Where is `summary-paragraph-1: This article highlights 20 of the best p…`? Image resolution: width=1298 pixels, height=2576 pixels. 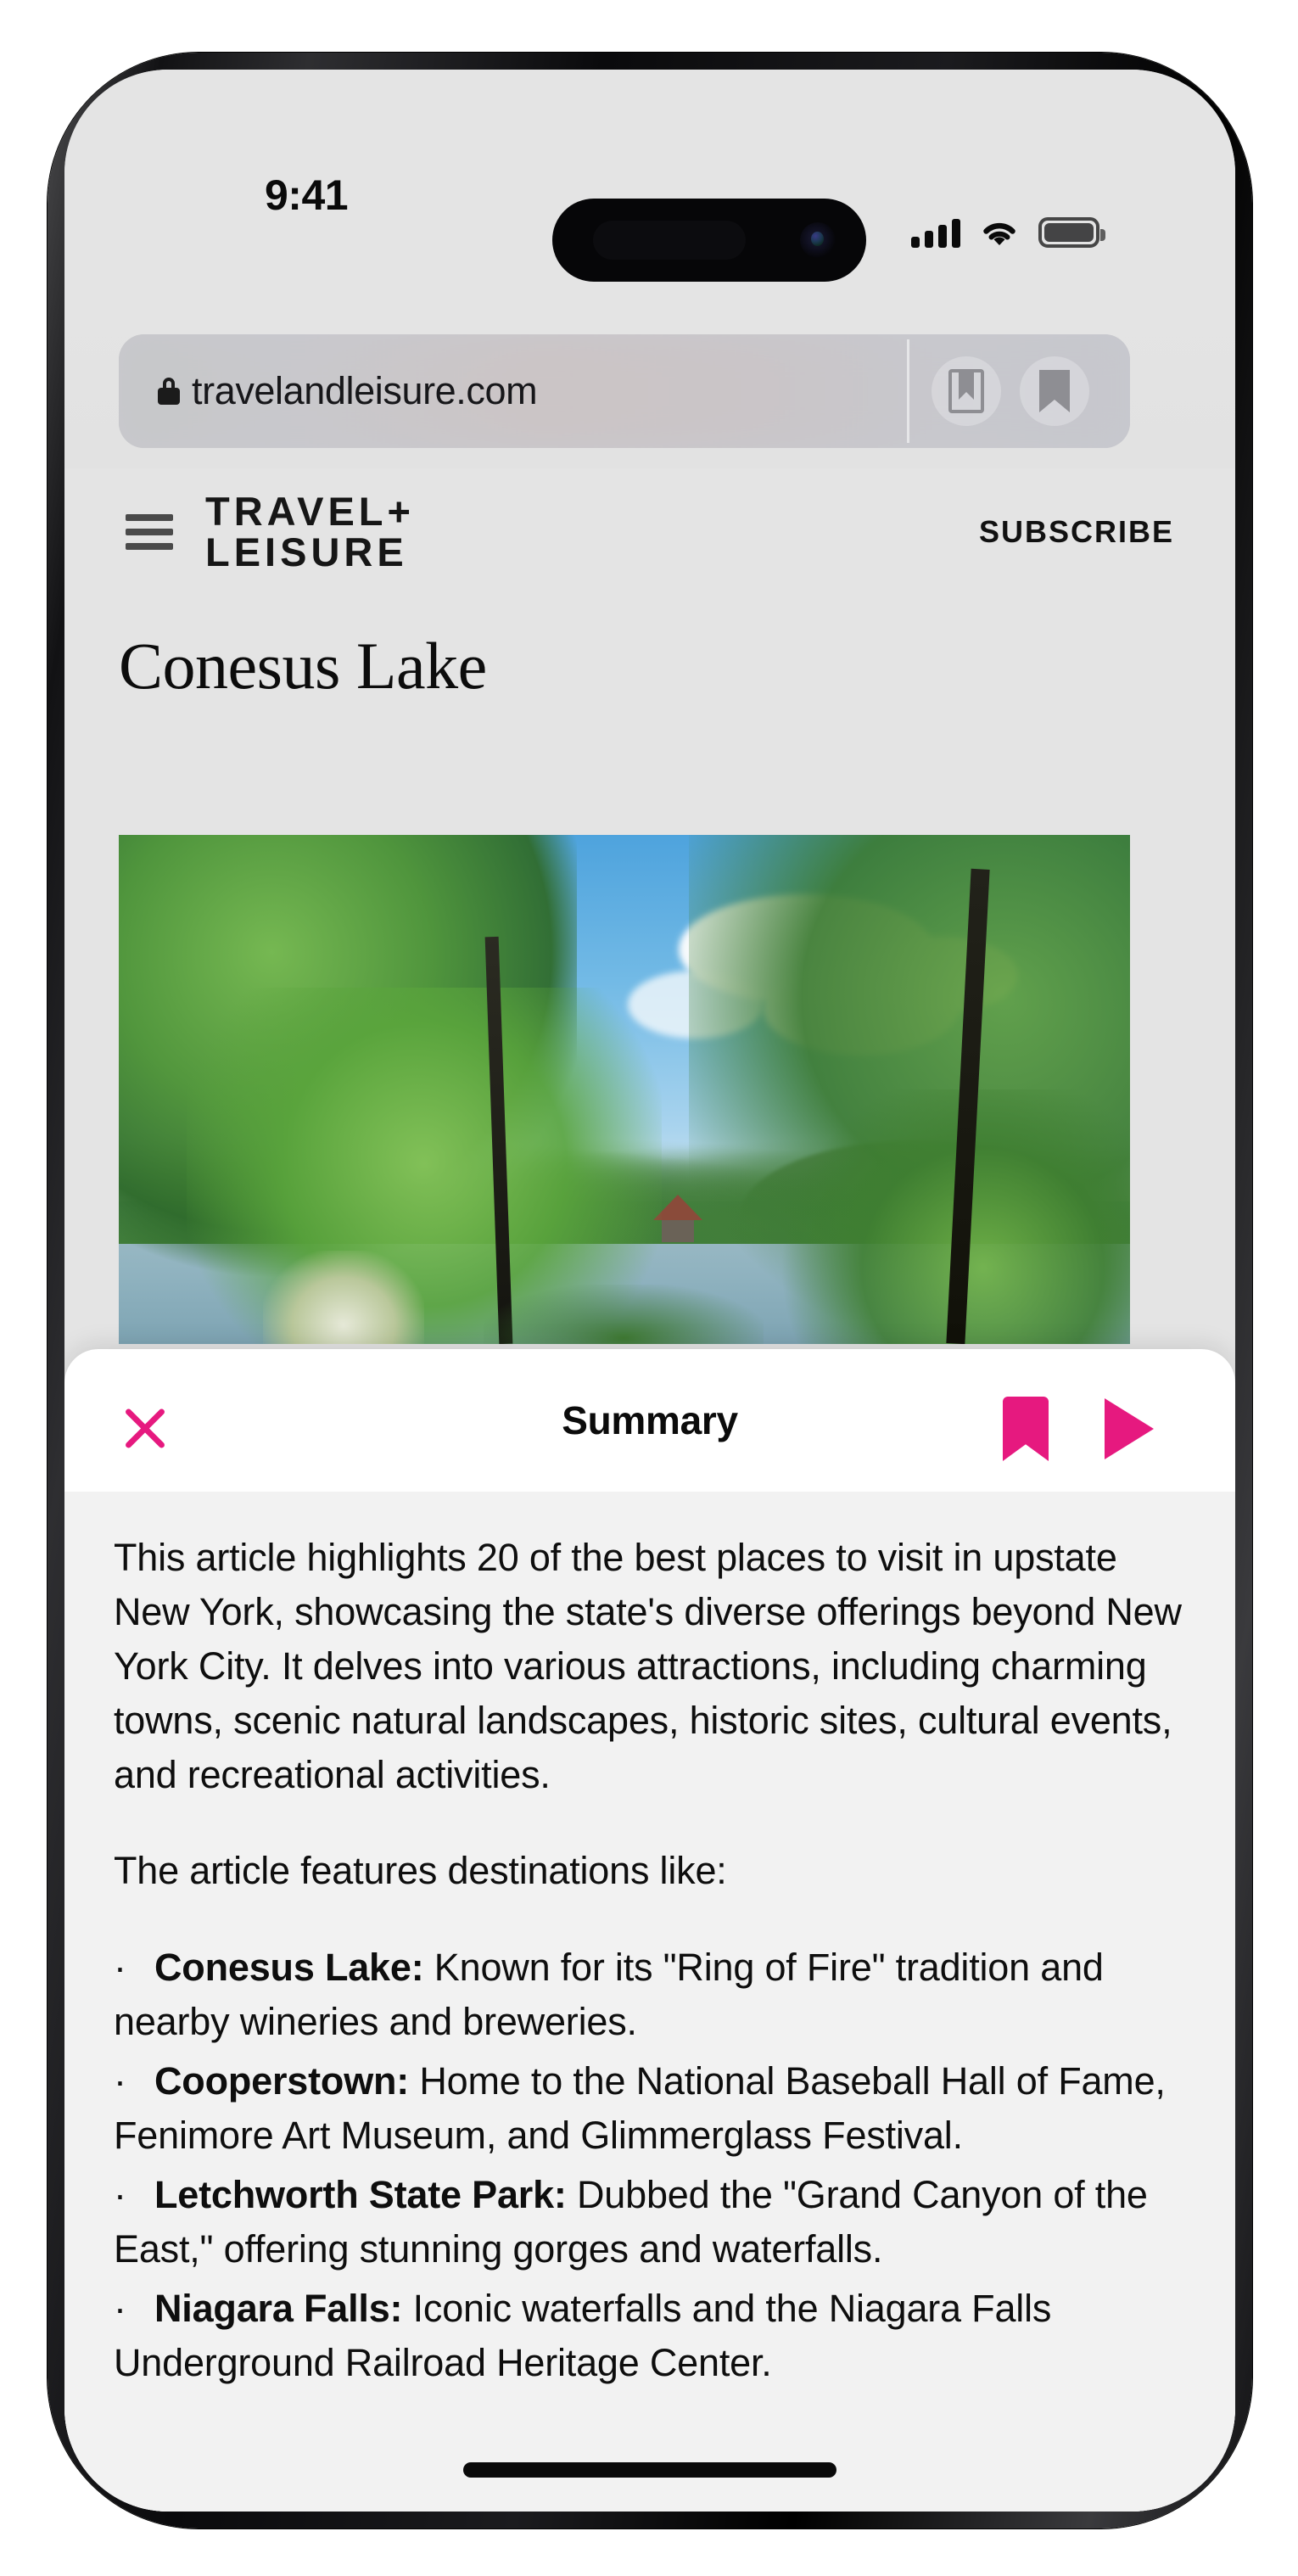
summary-paragraph-1: This article highlights 20 of the best p… is located at coordinates (648, 1666).